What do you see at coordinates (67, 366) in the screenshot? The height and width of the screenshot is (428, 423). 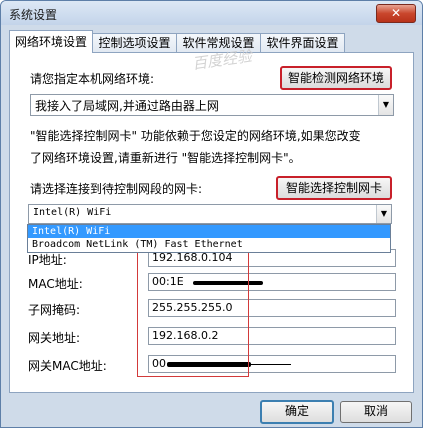 I see `gateway-mac-label: 网关MAC地址:` at bounding box center [67, 366].